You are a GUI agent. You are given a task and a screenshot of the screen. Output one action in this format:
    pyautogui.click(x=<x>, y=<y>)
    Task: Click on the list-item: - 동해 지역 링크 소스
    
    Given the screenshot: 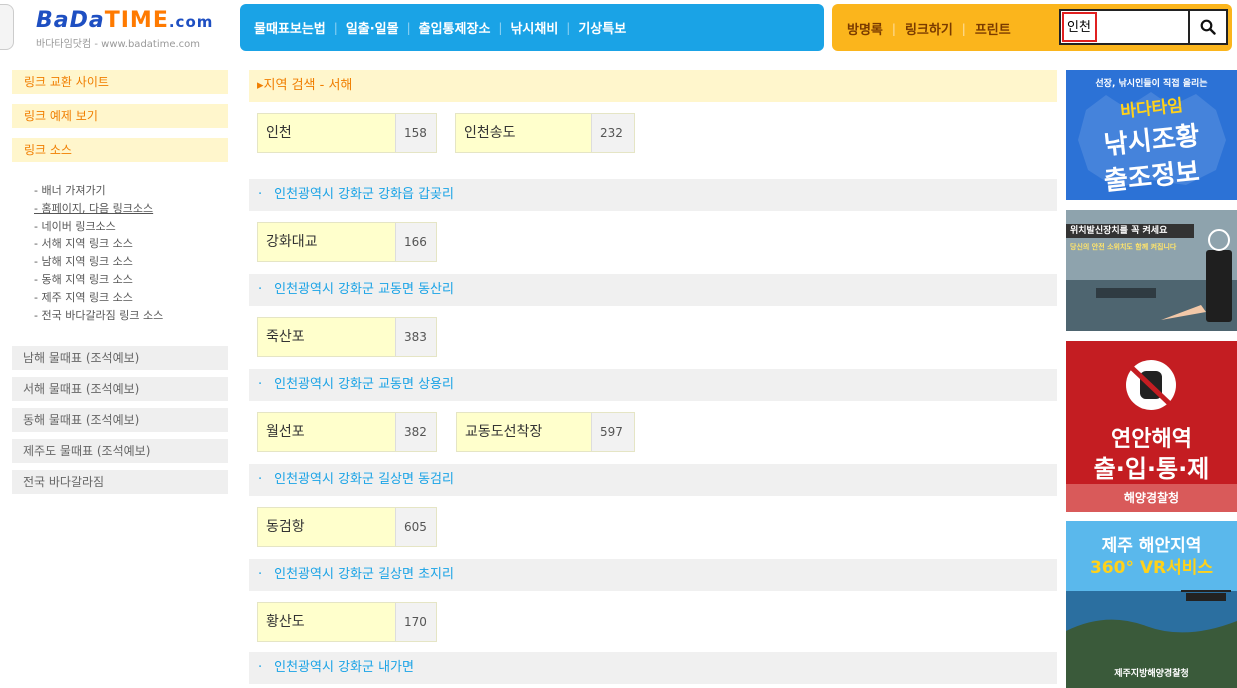 What is the action you would take?
    pyautogui.click(x=98, y=280)
    